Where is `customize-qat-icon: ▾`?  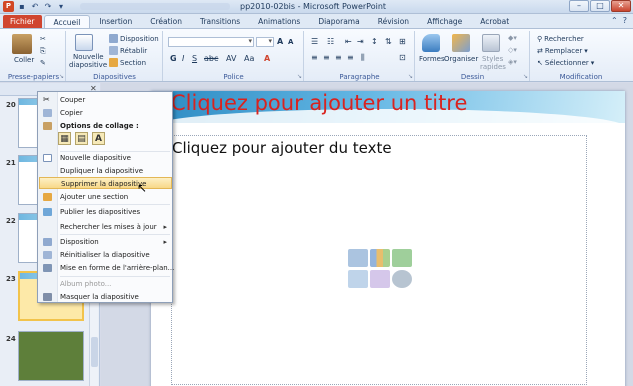
customize-qat-icon: ▾ is located at coordinates (61, 7).